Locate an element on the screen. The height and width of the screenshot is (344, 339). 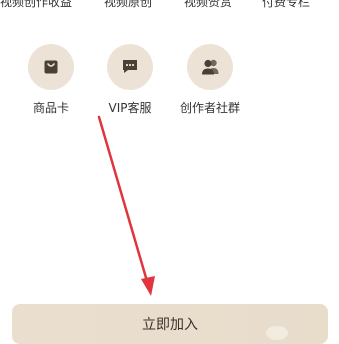
vip-service-icon-bg is located at coordinates (130, 67).